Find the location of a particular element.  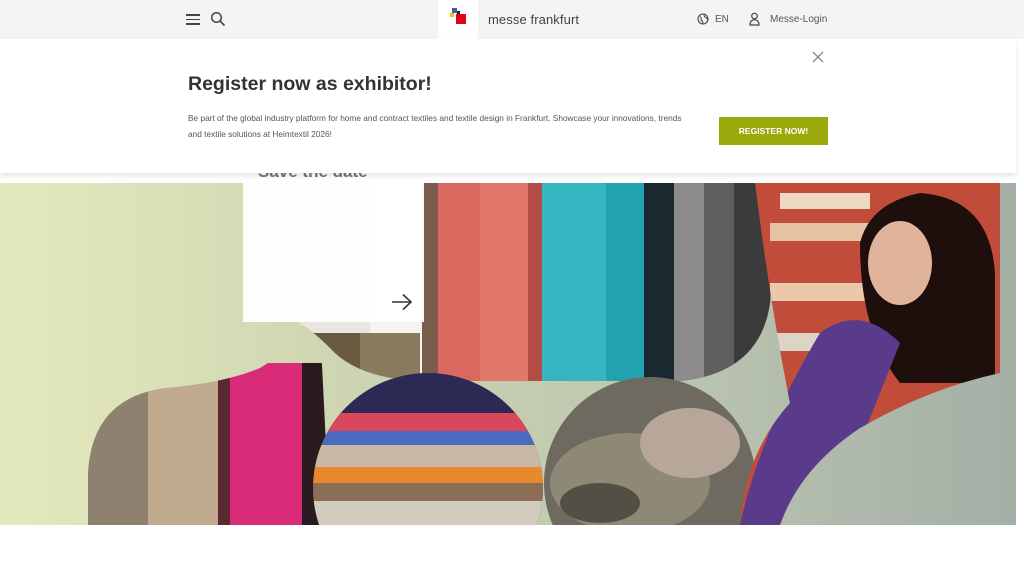

logo is located at coordinates (458, 19).